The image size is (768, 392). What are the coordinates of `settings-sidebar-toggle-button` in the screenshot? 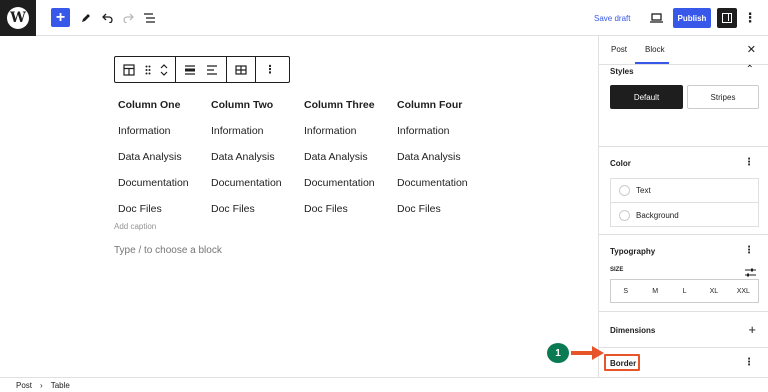 It's located at (727, 18).